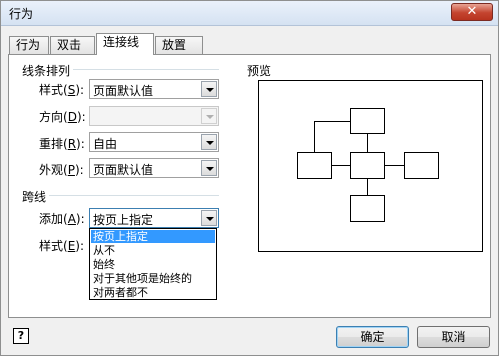 This screenshot has width=499, height=356. What do you see at coordinates (259, 71) in the screenshot?
I see `preview-title: 预览` at bounding box center [259, 71].